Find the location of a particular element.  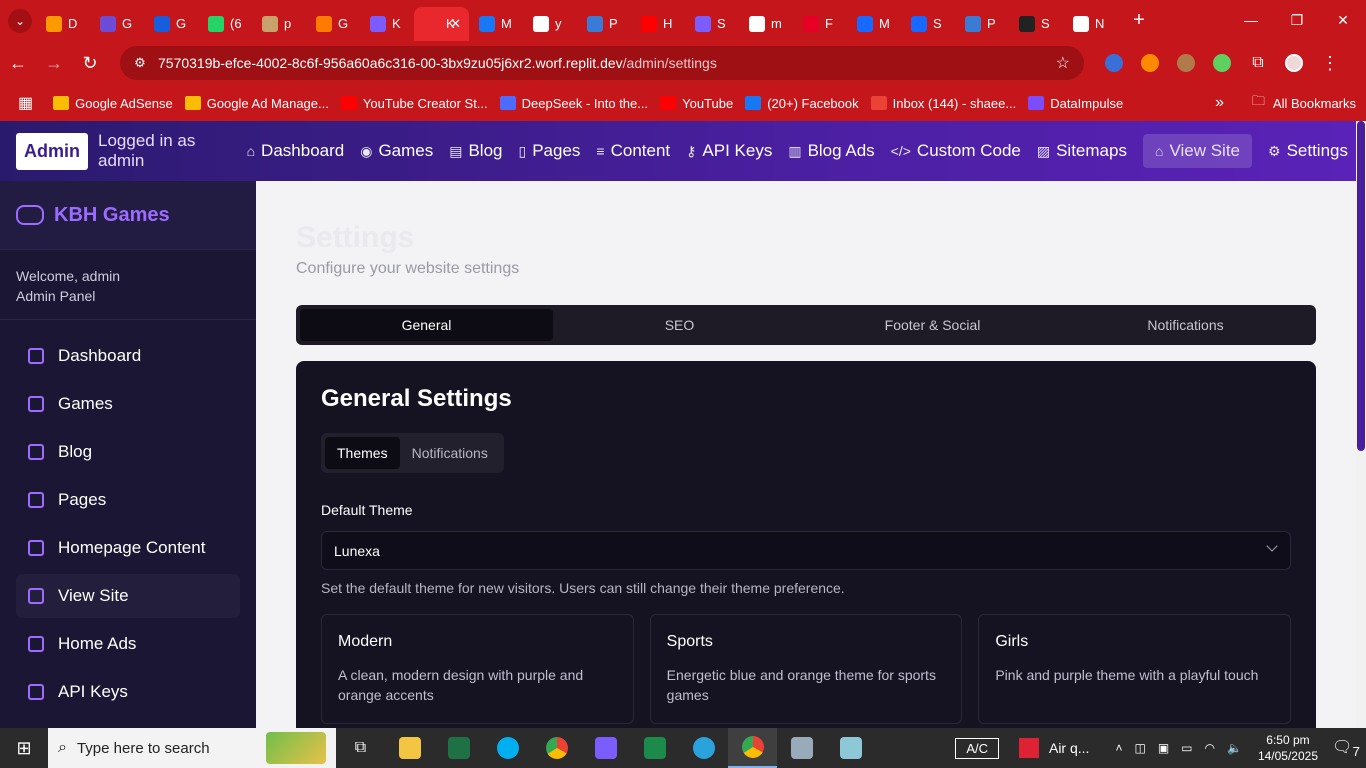

browser-tab: N is located at coordinates (1090, 24).